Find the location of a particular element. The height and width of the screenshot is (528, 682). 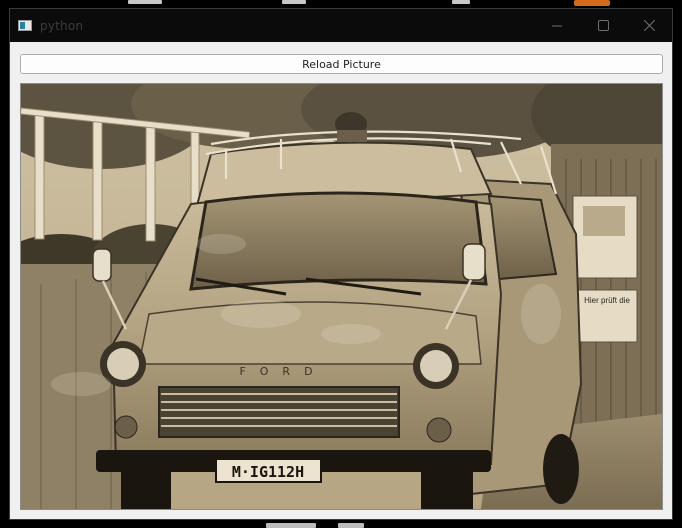

close-icon is located at coordinates (649, 25).